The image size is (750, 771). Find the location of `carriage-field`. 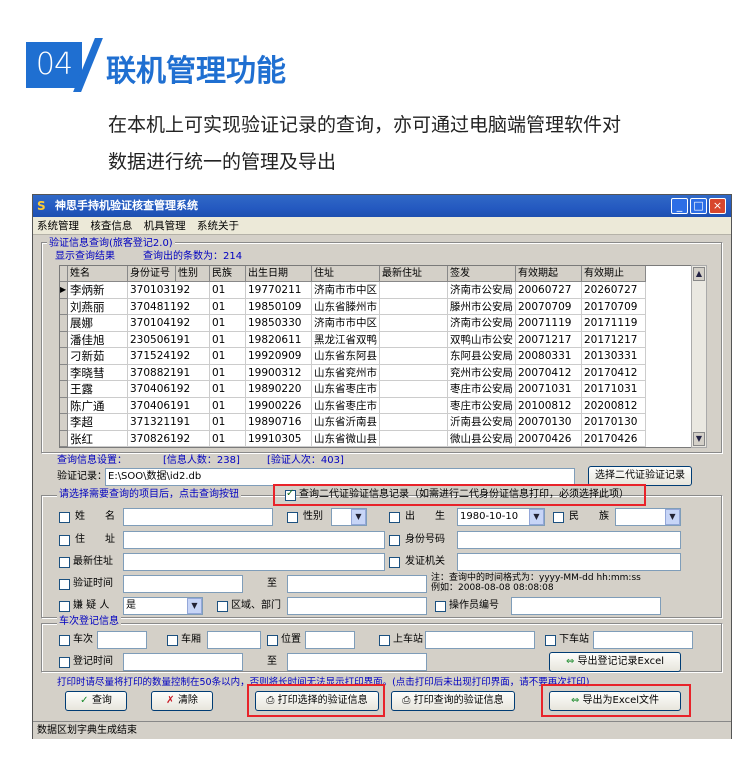

carriage-field is located at coordinates (234, 640).